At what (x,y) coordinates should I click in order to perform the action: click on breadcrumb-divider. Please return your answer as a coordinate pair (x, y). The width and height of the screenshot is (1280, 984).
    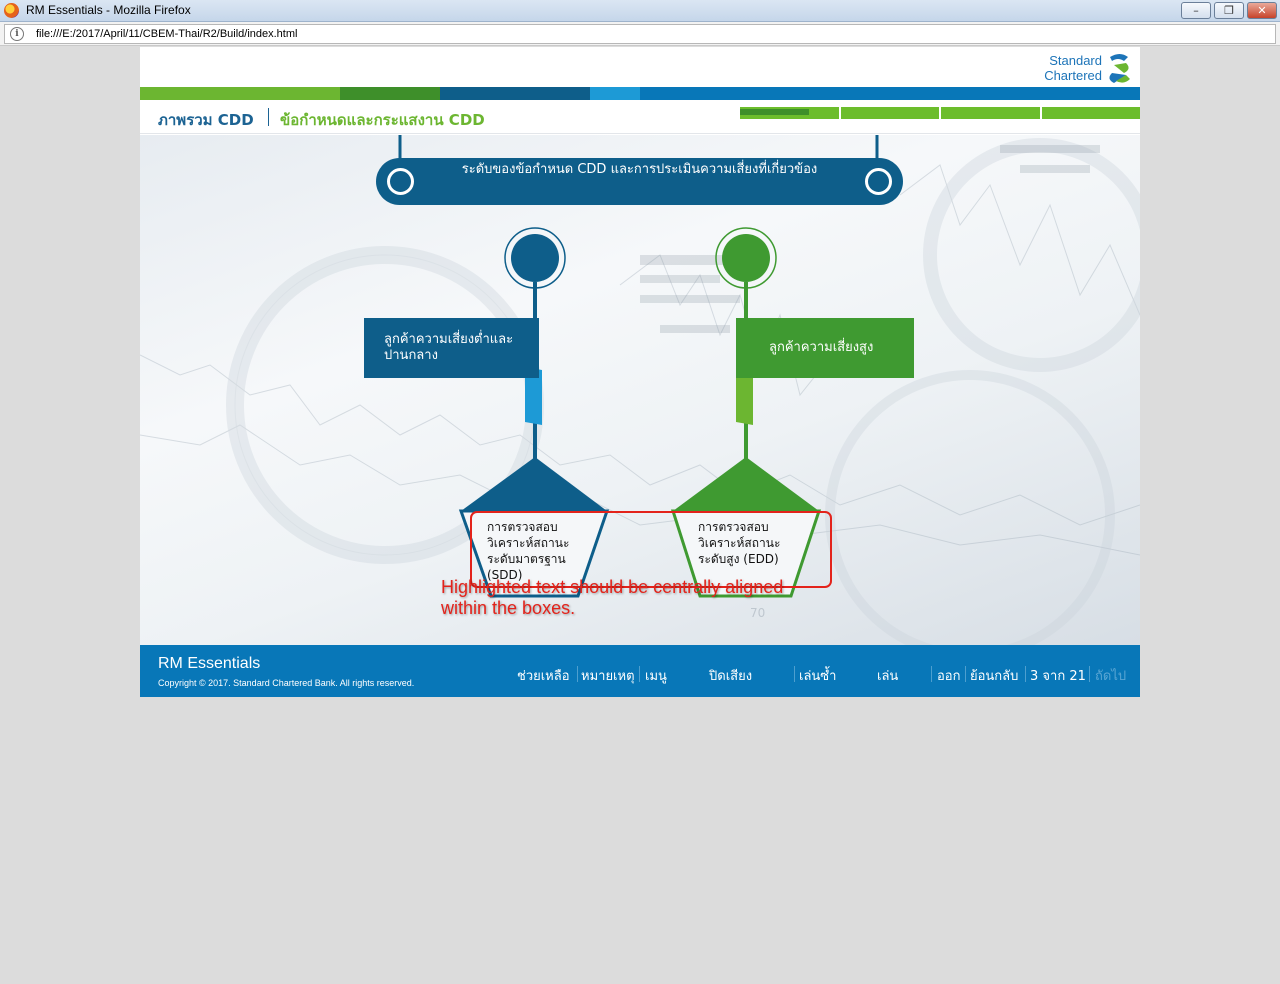
    Looking at the image, I should click on (268, 117).